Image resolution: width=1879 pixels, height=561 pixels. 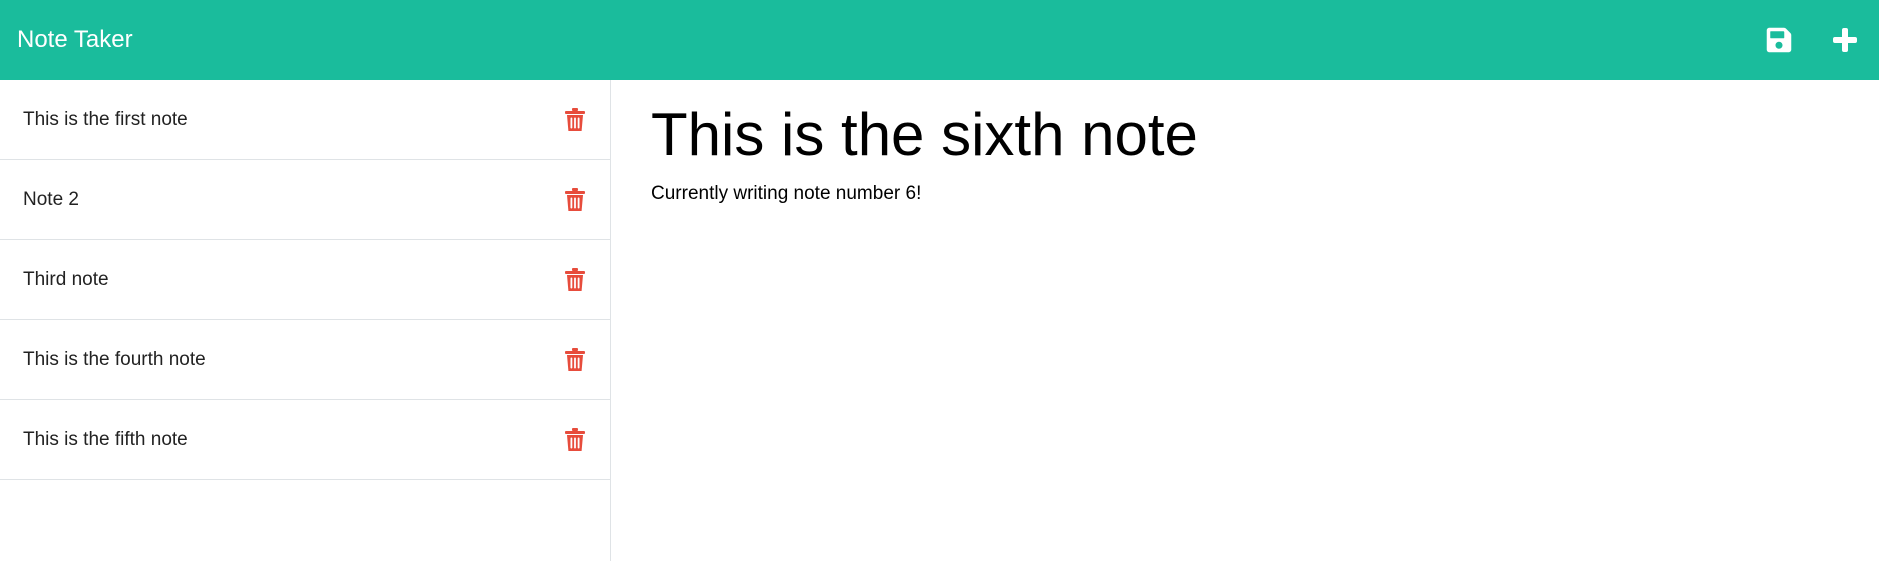 What do you see at coordinates (1813, 40) in the screenshot?
I see `toolbar` at bounding box center [1813, 40].